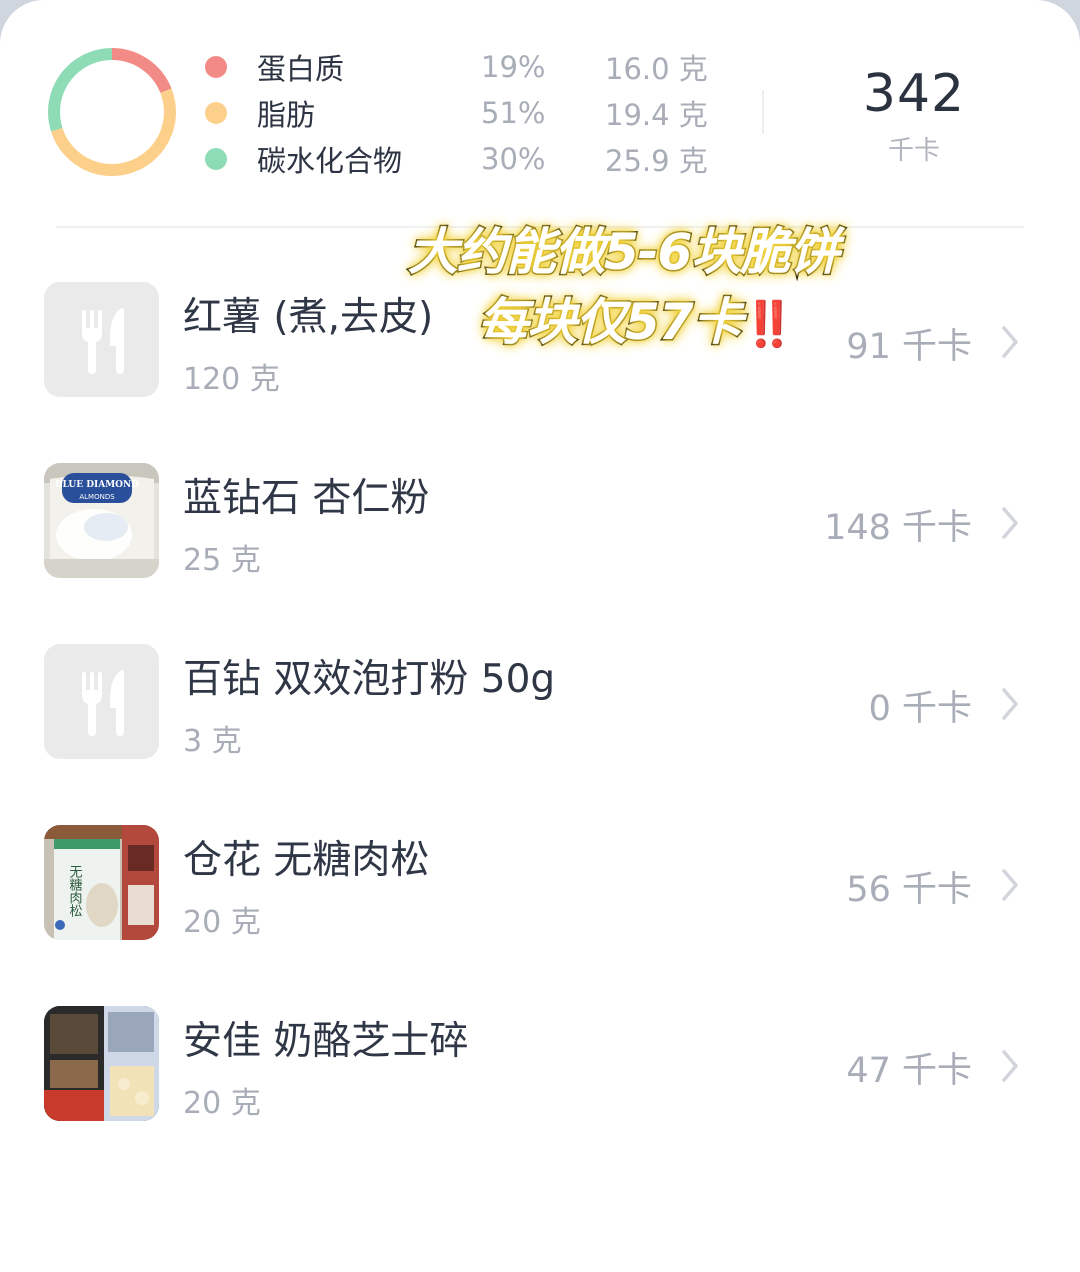 The height and width of the screenshot is (1272, 1080). What do you see at coordinates (656, 69) in the screenshot?
I see `macro-grams: 16.0 克` at bounding box center [656, 69].